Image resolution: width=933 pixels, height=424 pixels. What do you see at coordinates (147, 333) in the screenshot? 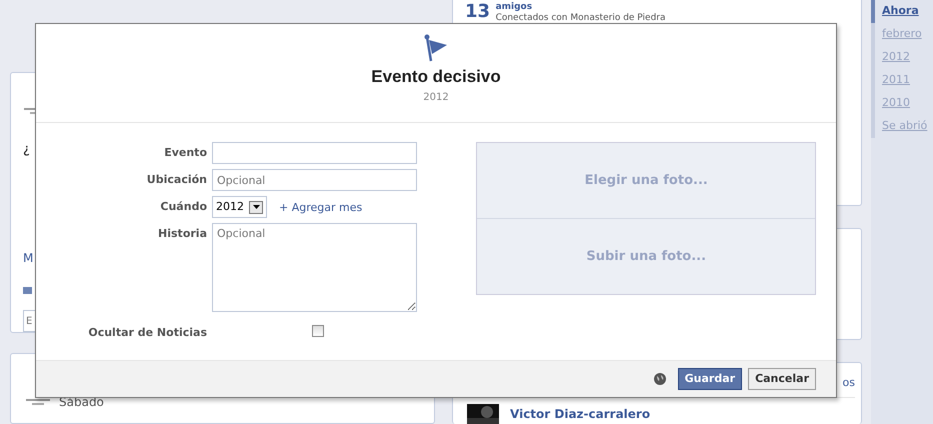
I see `field-label: Ocultar de Noticias` at bounding box center [147, 333].